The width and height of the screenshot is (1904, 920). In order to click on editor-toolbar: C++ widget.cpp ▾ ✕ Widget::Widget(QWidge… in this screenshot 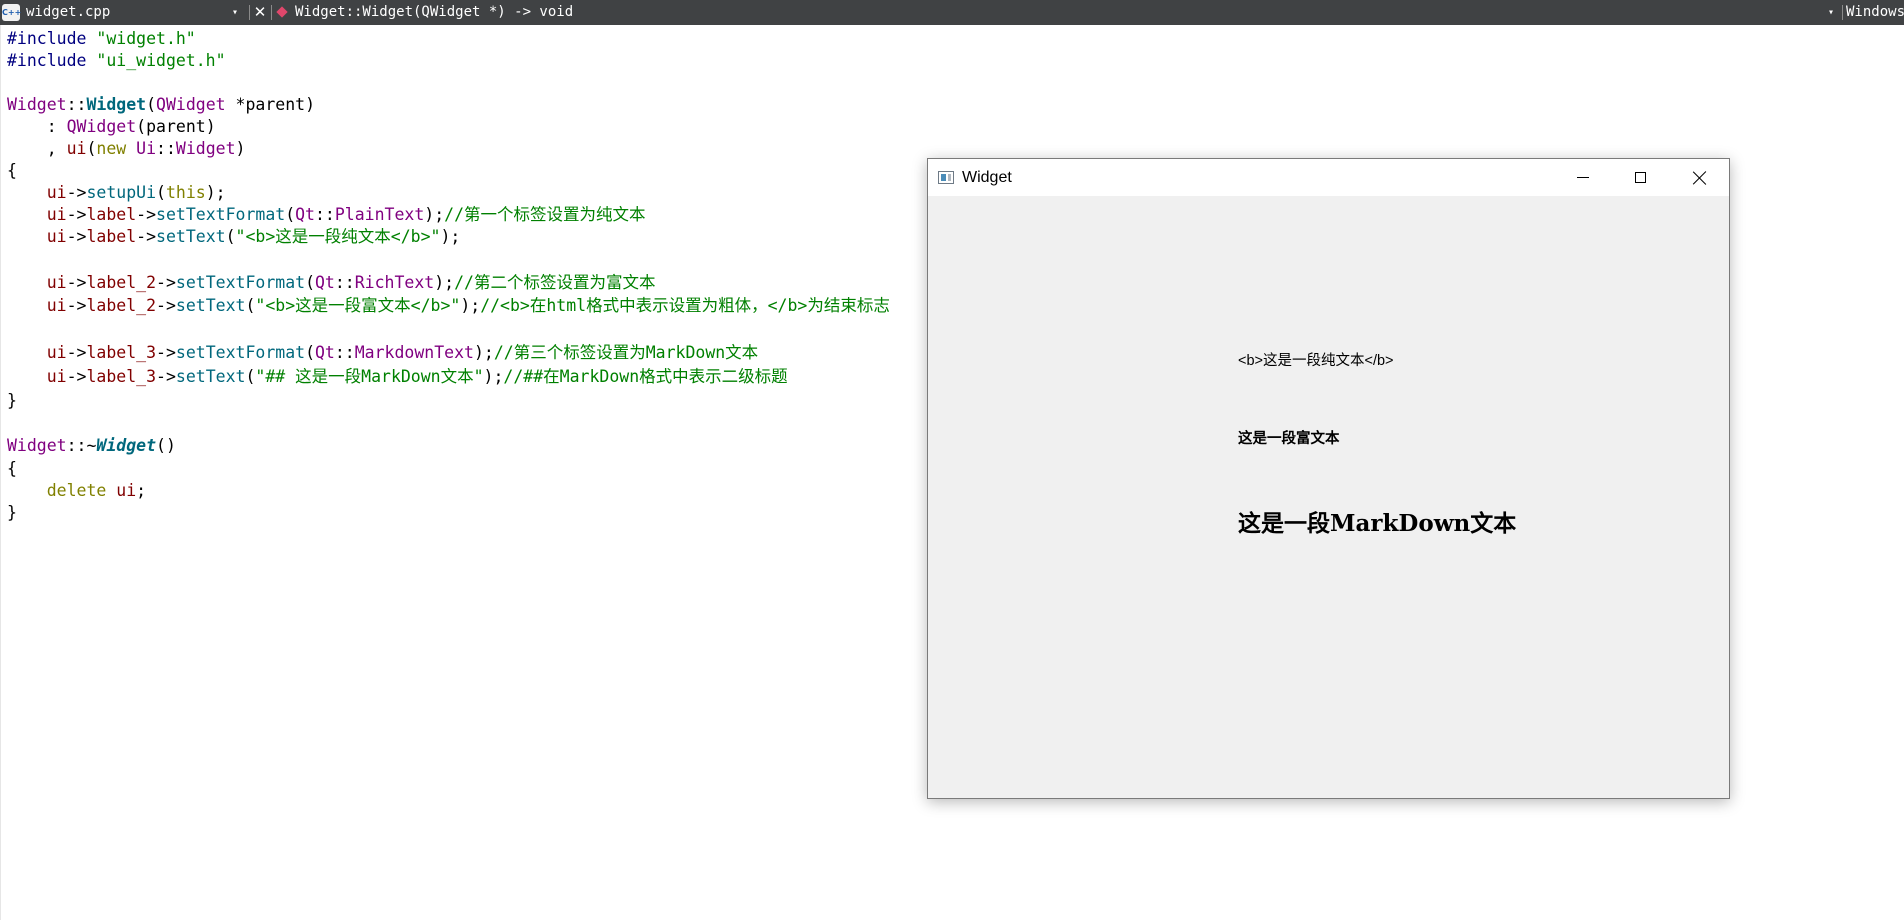, I will do `click(952, 12)`.